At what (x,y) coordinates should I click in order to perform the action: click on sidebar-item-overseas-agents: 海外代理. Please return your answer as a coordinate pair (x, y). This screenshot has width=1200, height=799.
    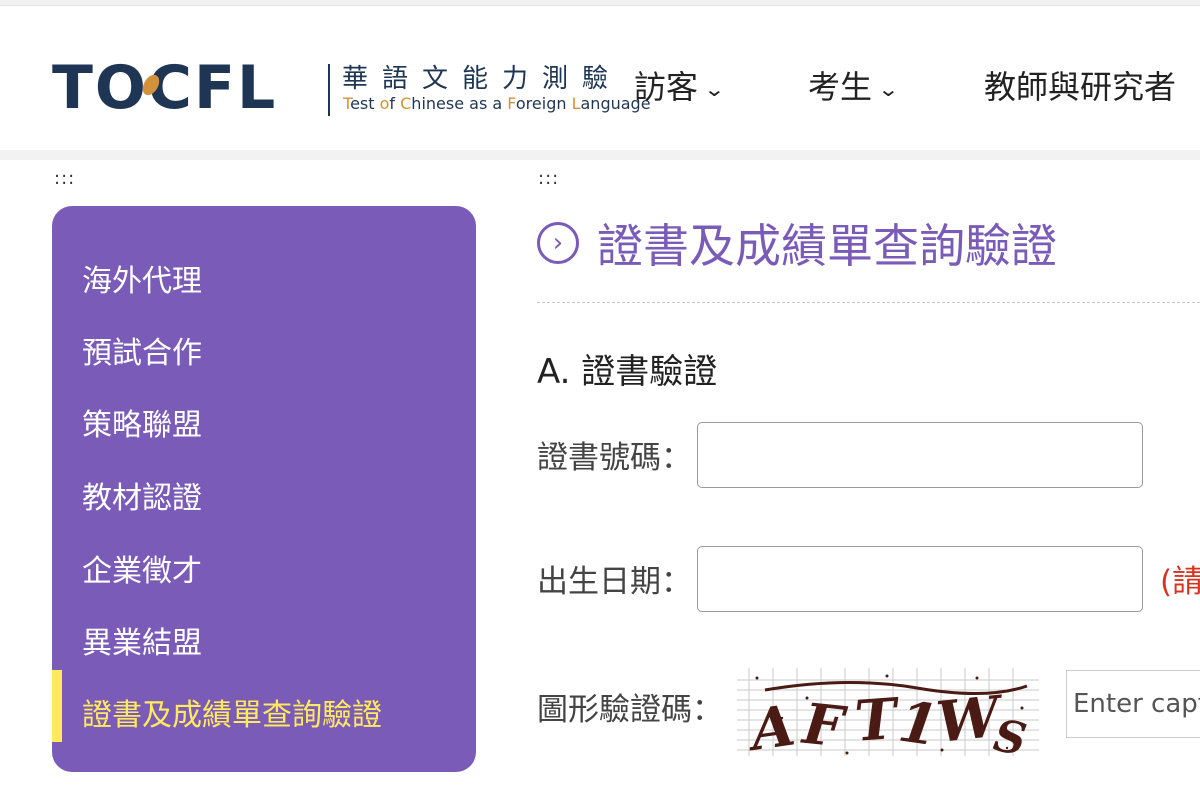
    Looking at the image, I should click on (142, 278).